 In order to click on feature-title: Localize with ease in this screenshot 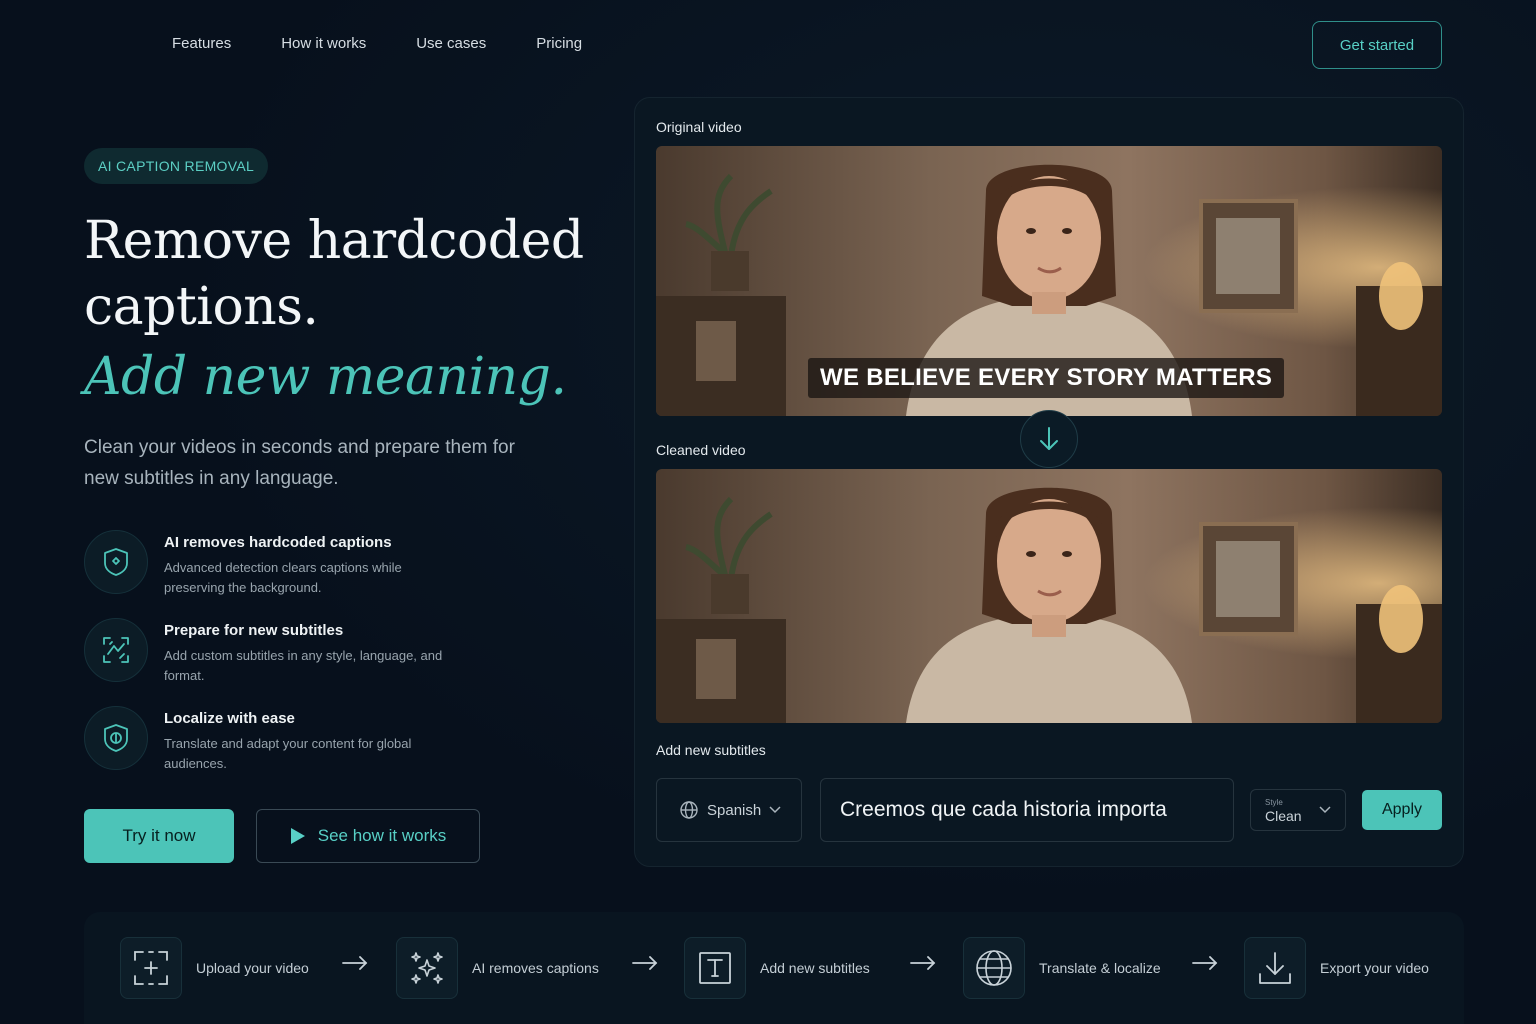, I will do `click(229, 718)`.